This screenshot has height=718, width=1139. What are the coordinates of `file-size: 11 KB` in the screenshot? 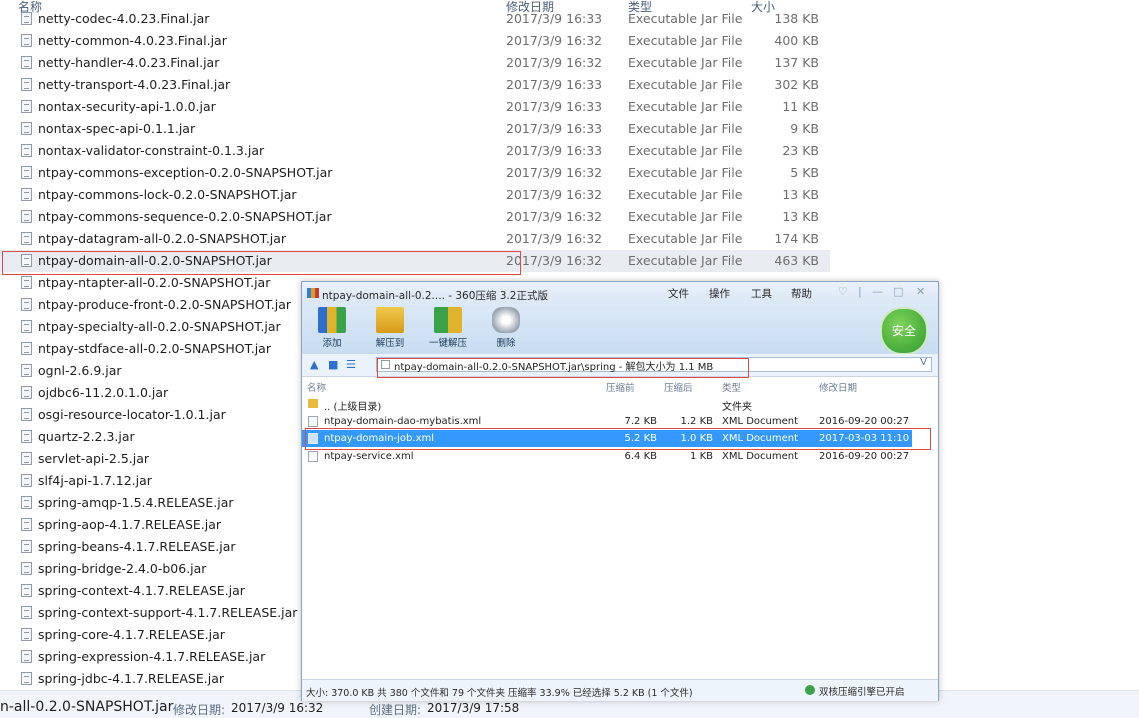 It's located at (800, 106).